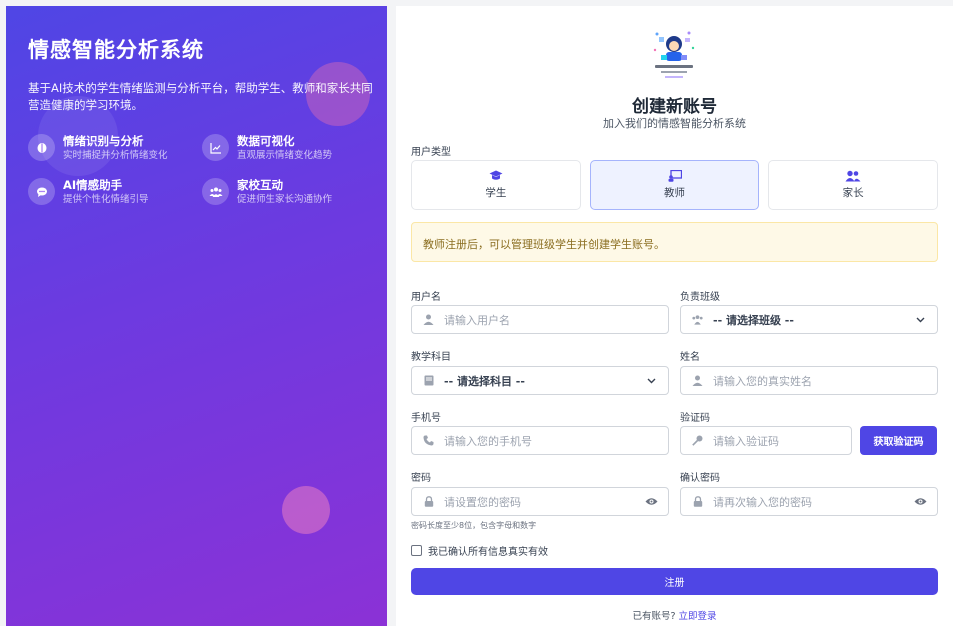  I want to click on phone-field: 请输入您的手机号, so click(540, 440).